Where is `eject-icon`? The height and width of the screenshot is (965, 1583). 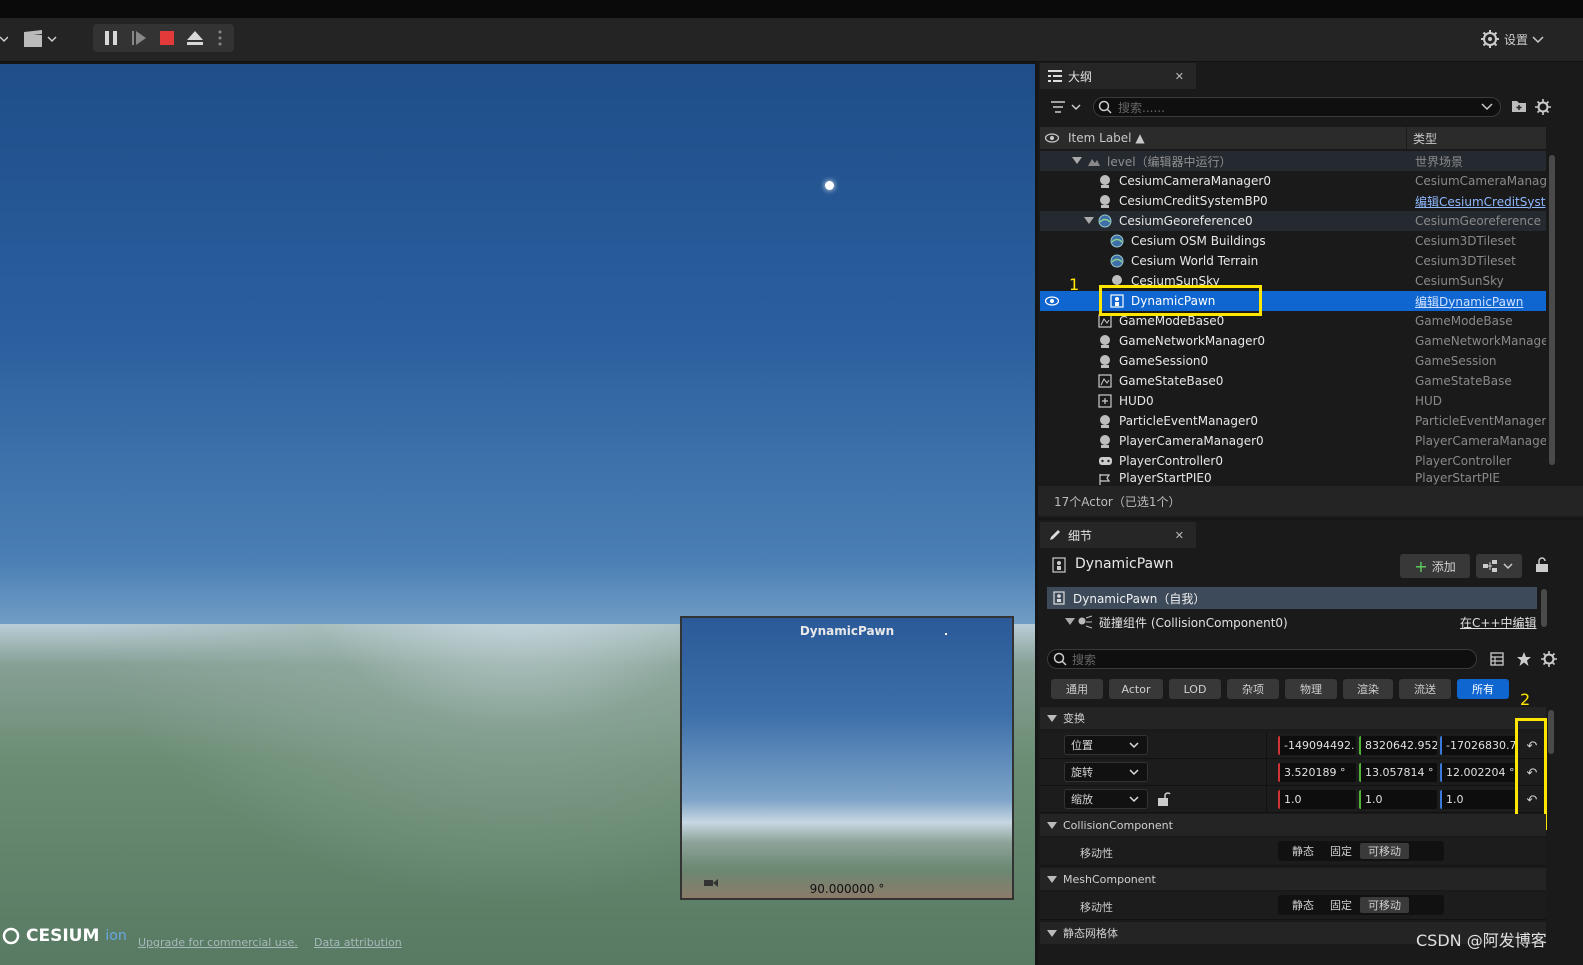
eject-icon is located at coordinates (195, 38).